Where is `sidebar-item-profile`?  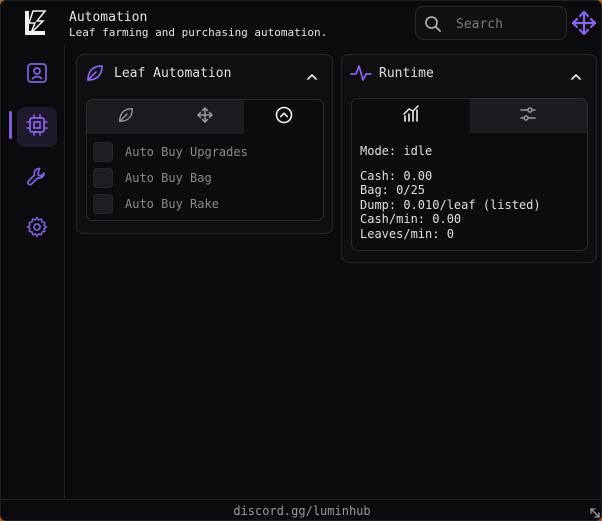 sidebar-item-profile is located at coordinates (37, 75).